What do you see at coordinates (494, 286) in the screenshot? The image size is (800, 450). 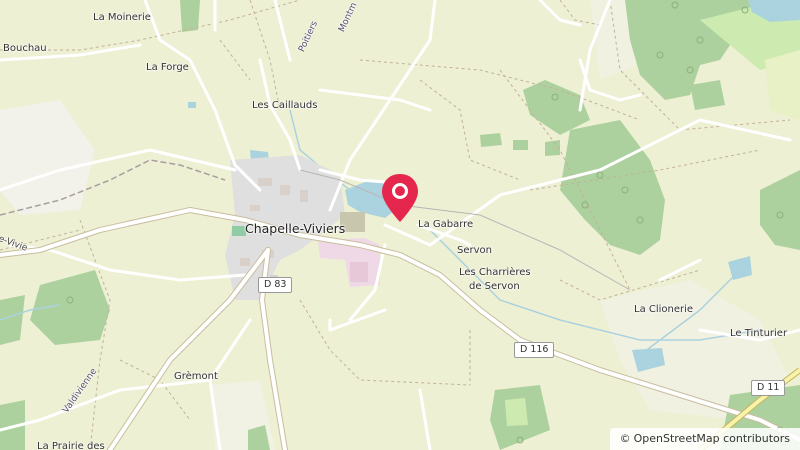 I see `place-label-de-servon: de Servon` at bounding box center [494, 286].